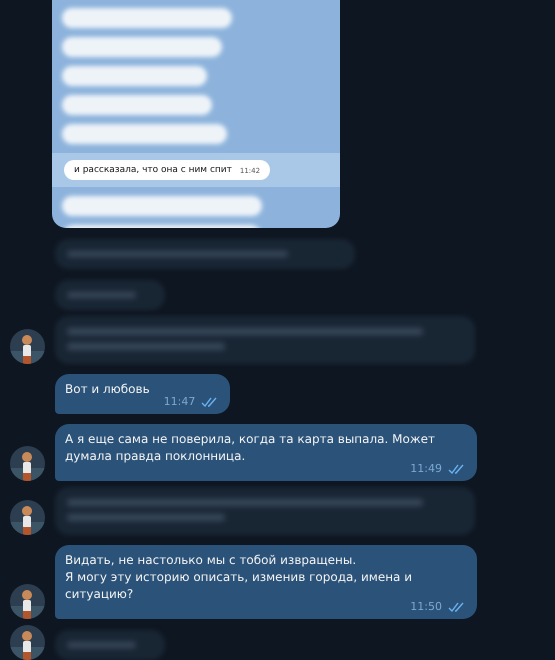 This screenshot has height=660, width=555. Describe the element at coordinates (426, 607) in the screenshot. I see `message-time: 11:50` at that location.